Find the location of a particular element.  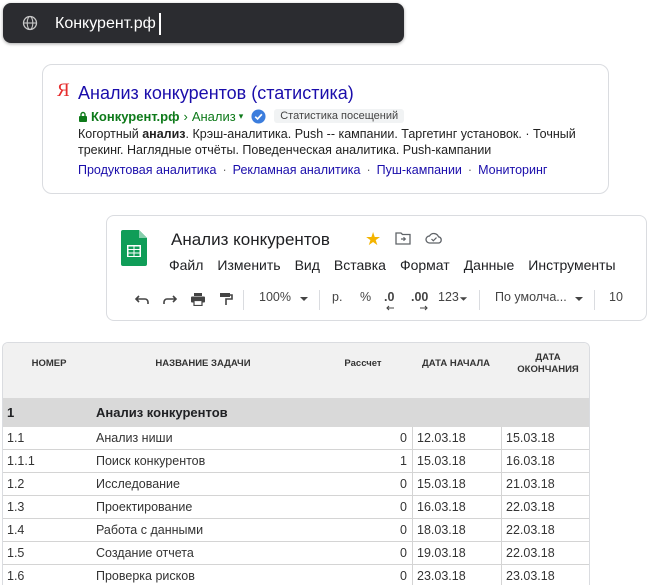

sitelink-product-analytics: Продуктовая аналитика is located at coordinates (147, 170).